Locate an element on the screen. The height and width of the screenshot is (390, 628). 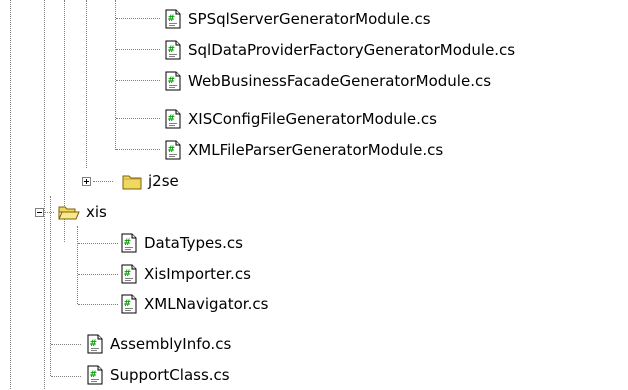
tree-item-file: XMLFileParserGeneratorModule.cs is located at coordinates (303, 150).